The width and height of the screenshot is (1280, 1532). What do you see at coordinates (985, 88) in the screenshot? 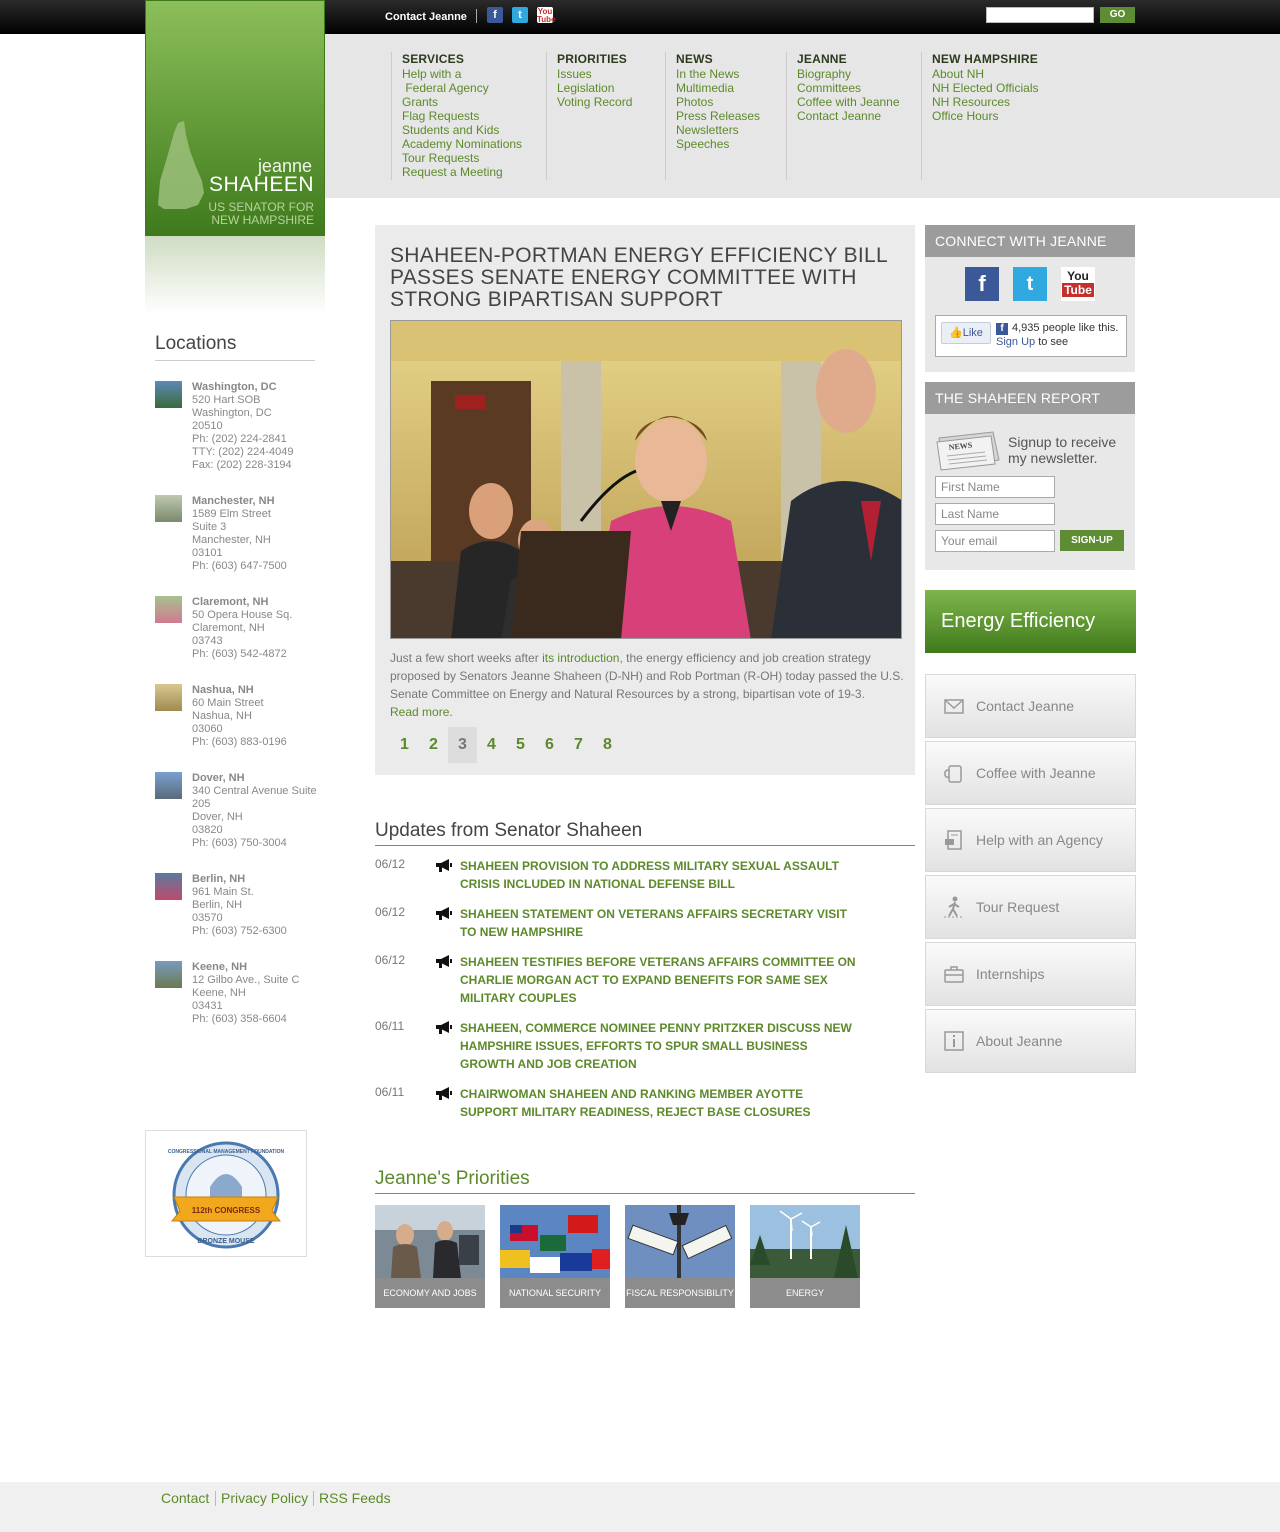
I see `nav-link: NH Elected Officials` at bounding box center [985, 88].